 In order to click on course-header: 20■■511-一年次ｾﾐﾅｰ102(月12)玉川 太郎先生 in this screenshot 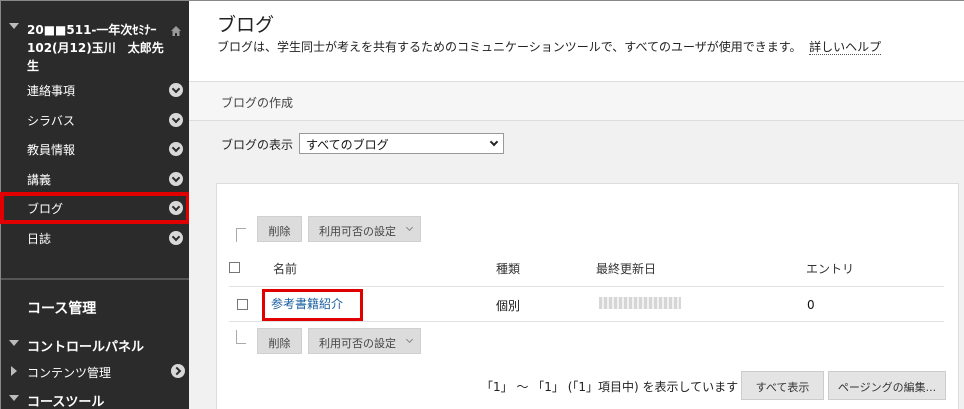, I will do `click(95, 37)`.